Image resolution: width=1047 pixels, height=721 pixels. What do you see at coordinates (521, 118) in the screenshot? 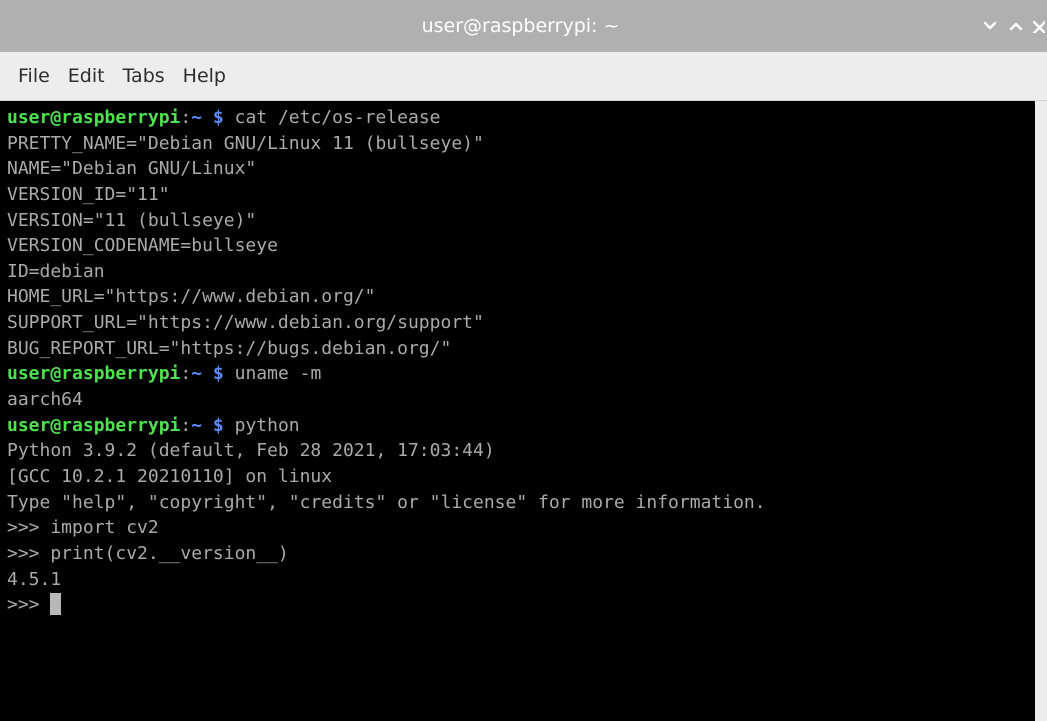
I see `prompt-line: user@raspberrypi:~ $ cat /etc/os-release` at bounding box center [521, 118].